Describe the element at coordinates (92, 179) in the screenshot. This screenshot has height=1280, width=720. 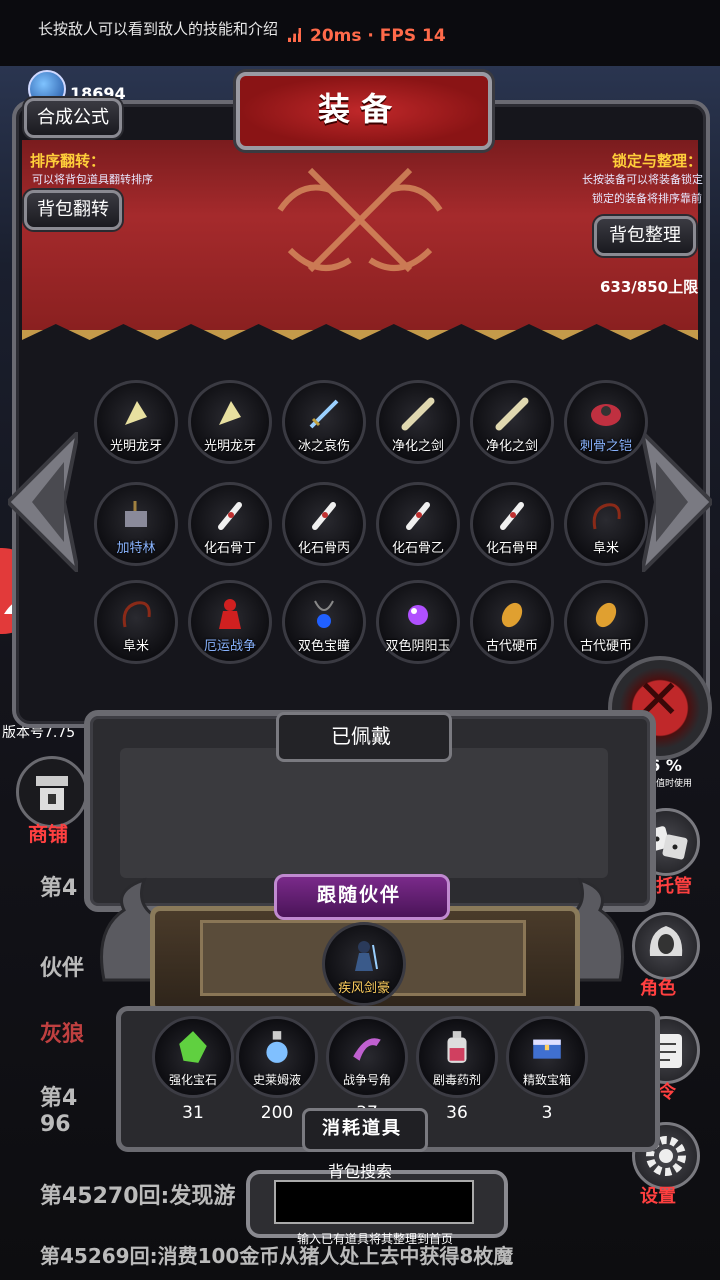
I see `sort-note: 可以将背包道具翻转排序` at that location.